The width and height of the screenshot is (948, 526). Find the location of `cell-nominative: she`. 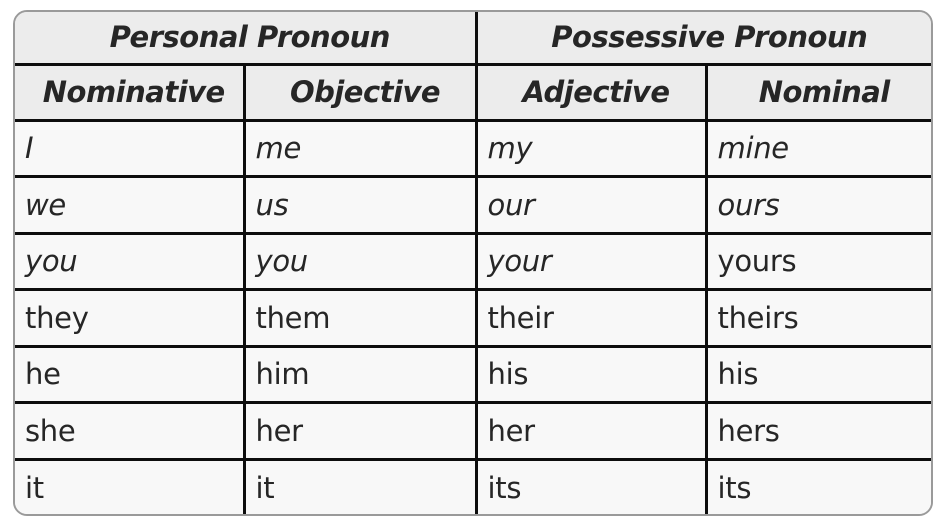

cell-nominative: she is located at coordinates (130, 431).